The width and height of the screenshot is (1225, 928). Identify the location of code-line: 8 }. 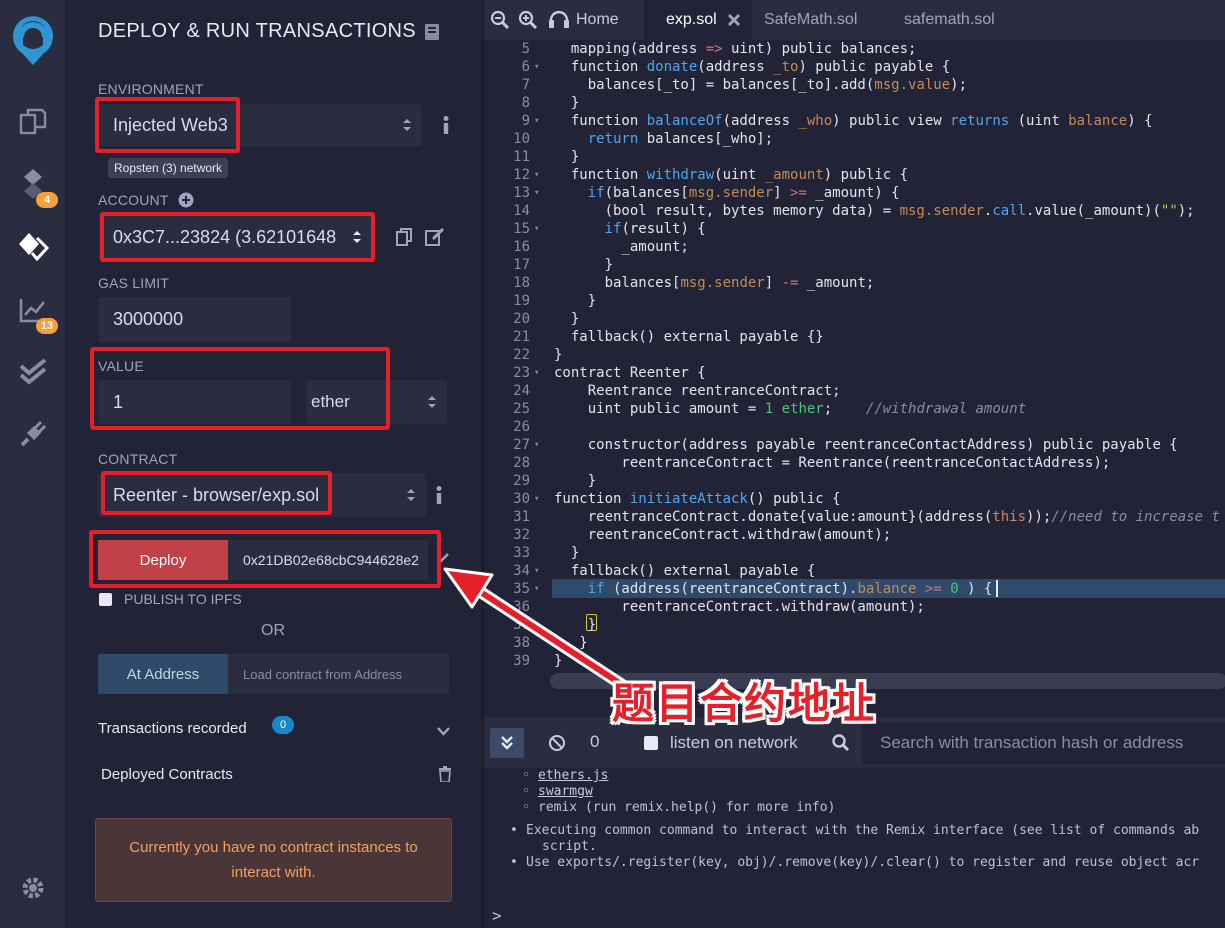
(854, 103).